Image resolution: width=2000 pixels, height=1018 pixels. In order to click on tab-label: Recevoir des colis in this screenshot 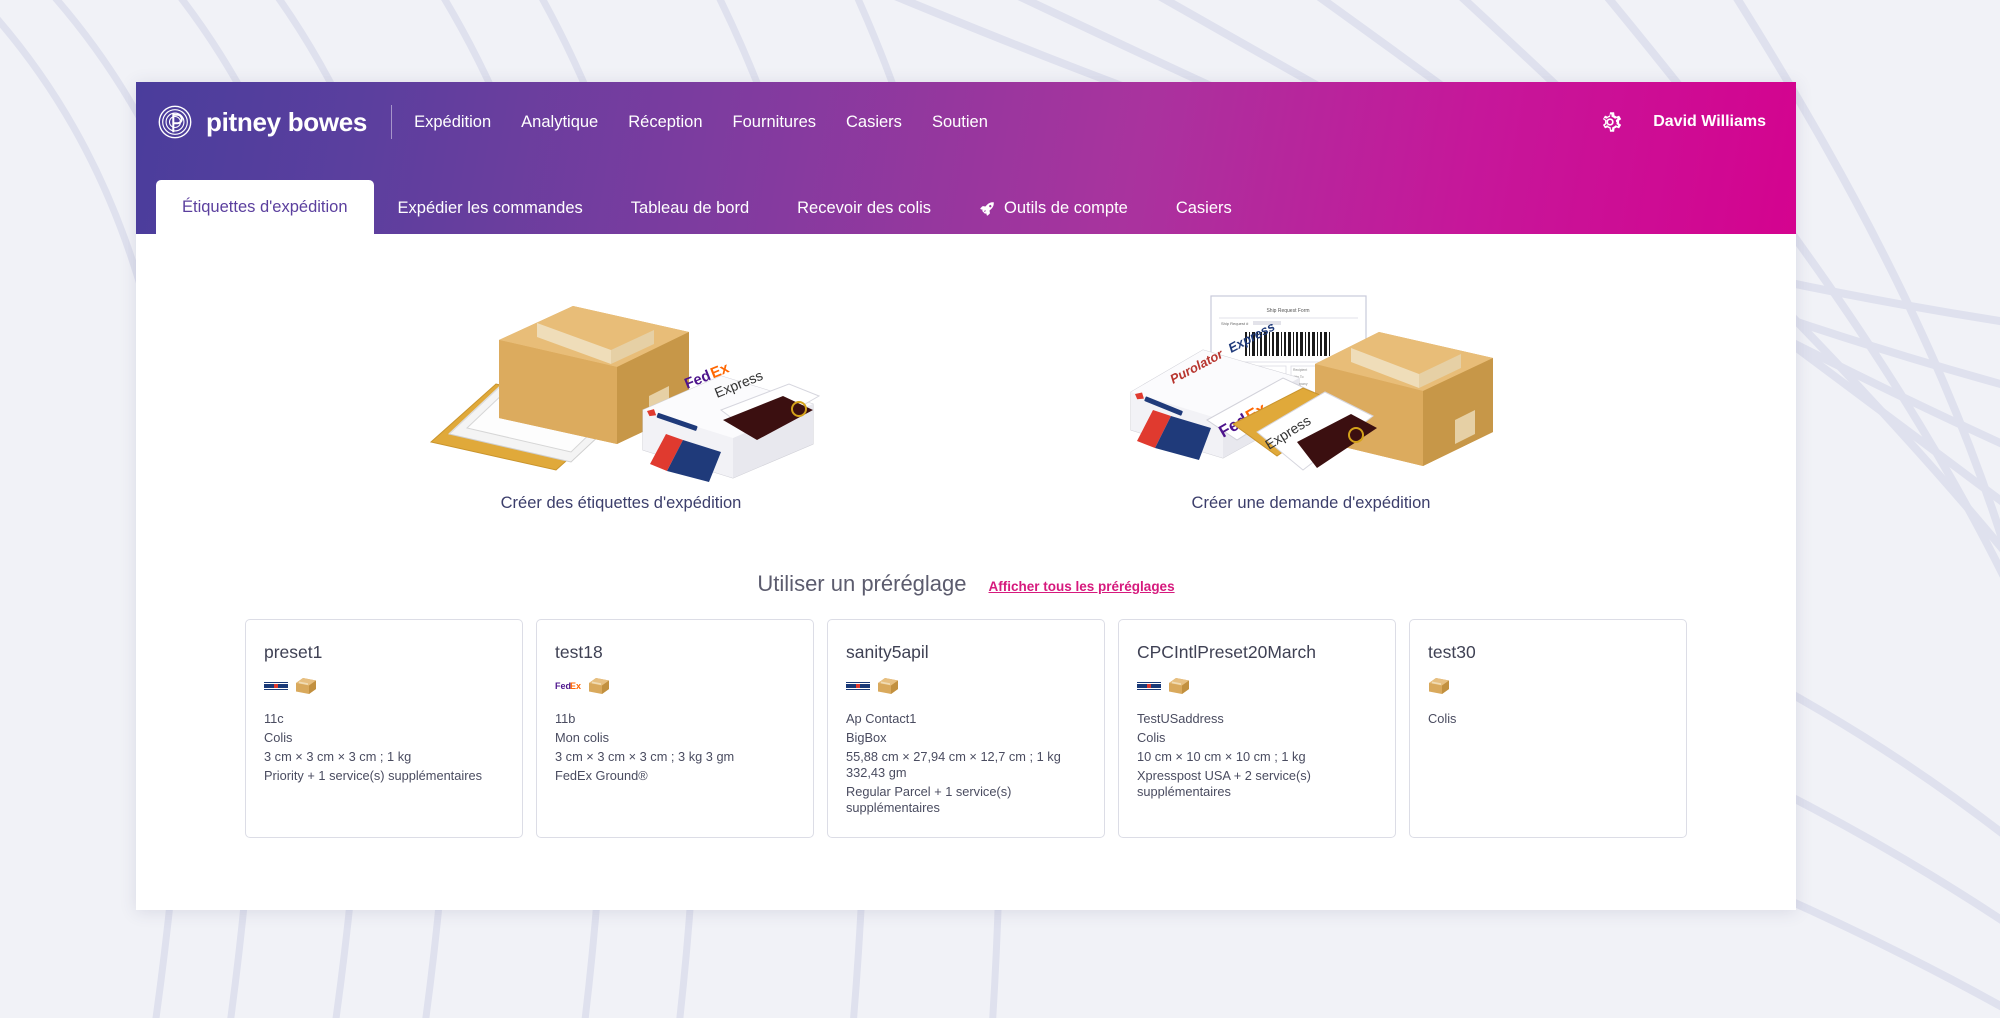, I will do `click(864, 207)`.